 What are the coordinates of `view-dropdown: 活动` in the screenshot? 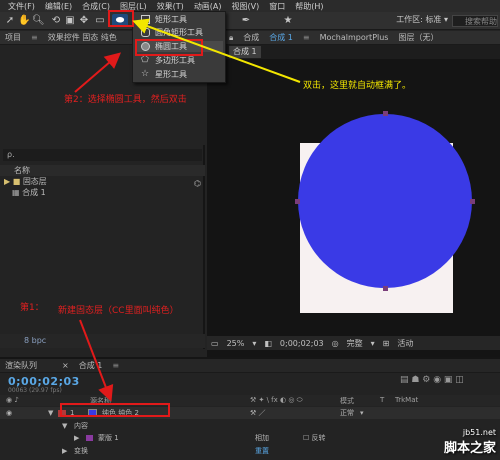 It's located at (405, 343).